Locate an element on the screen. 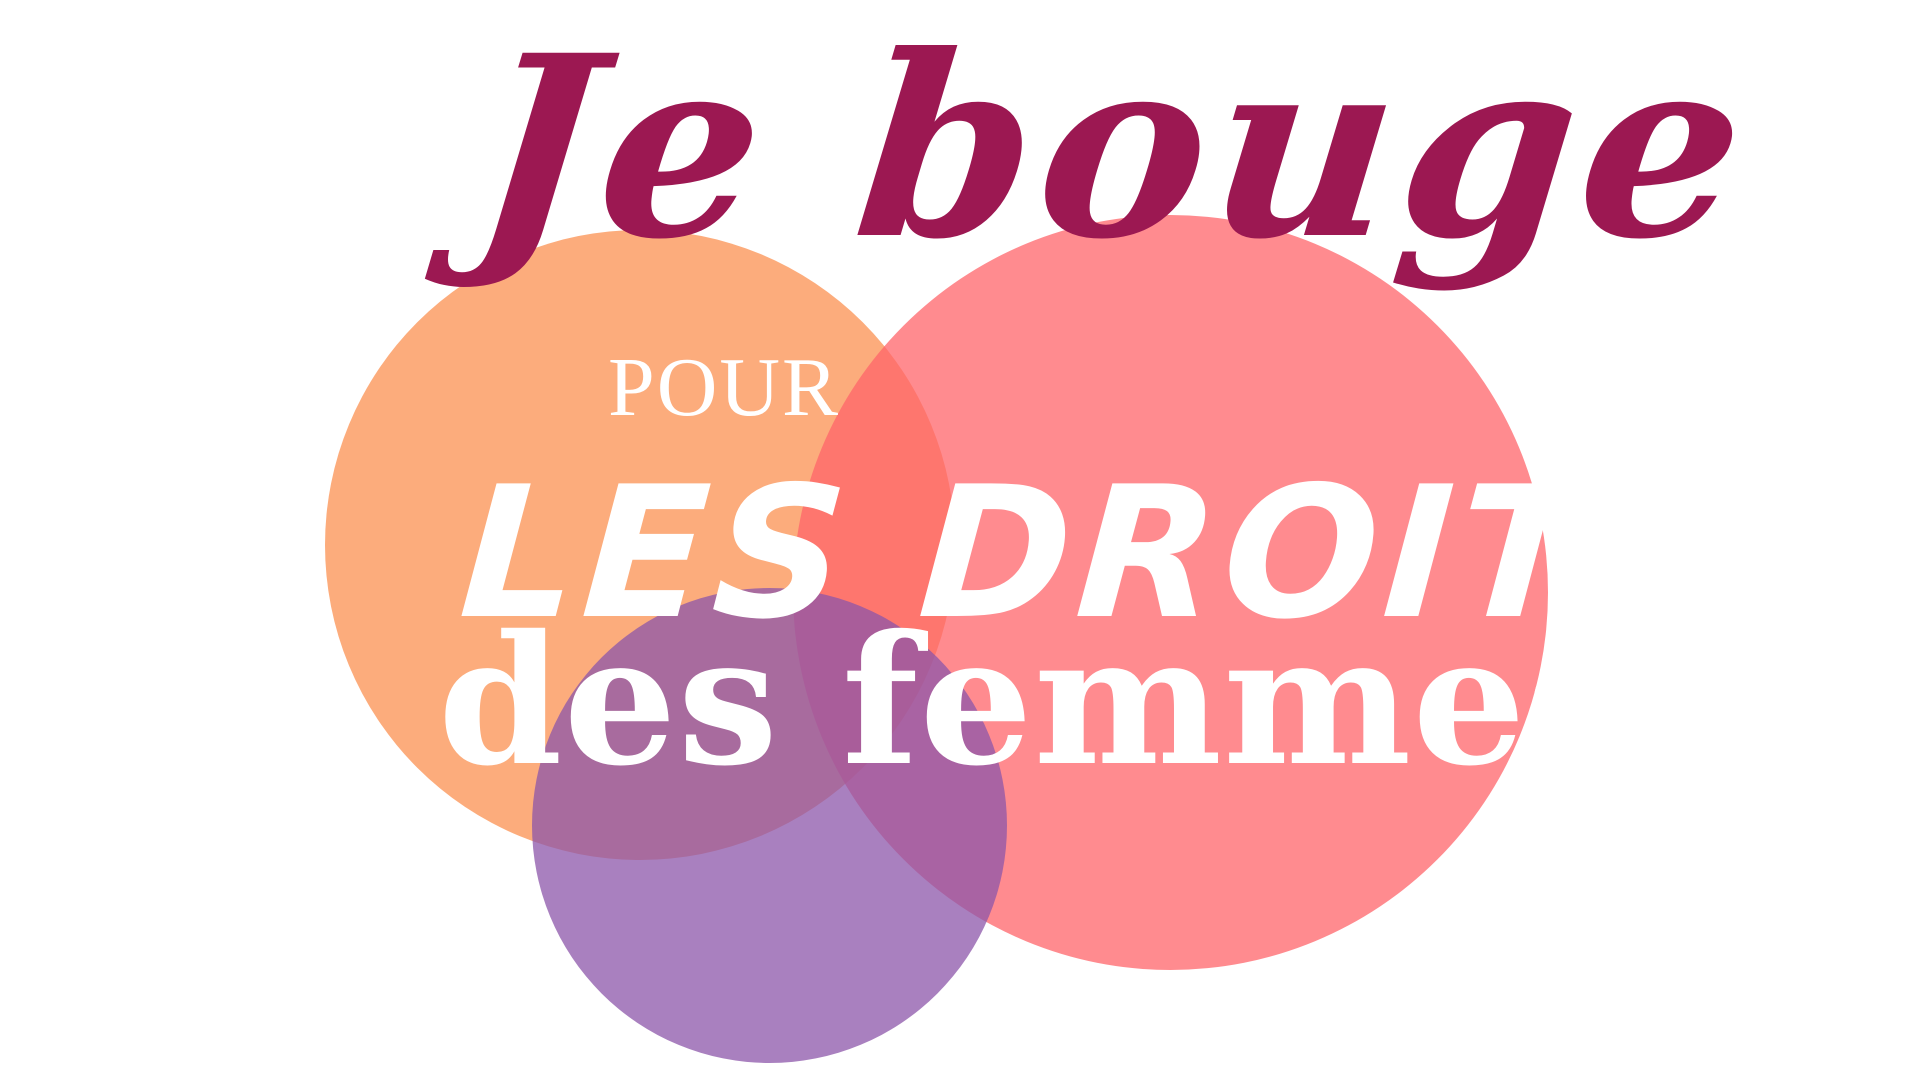 This screenshot has width=1920, height=1080. des-femmes-label: des femmes is located at coordinates (1033, 700).